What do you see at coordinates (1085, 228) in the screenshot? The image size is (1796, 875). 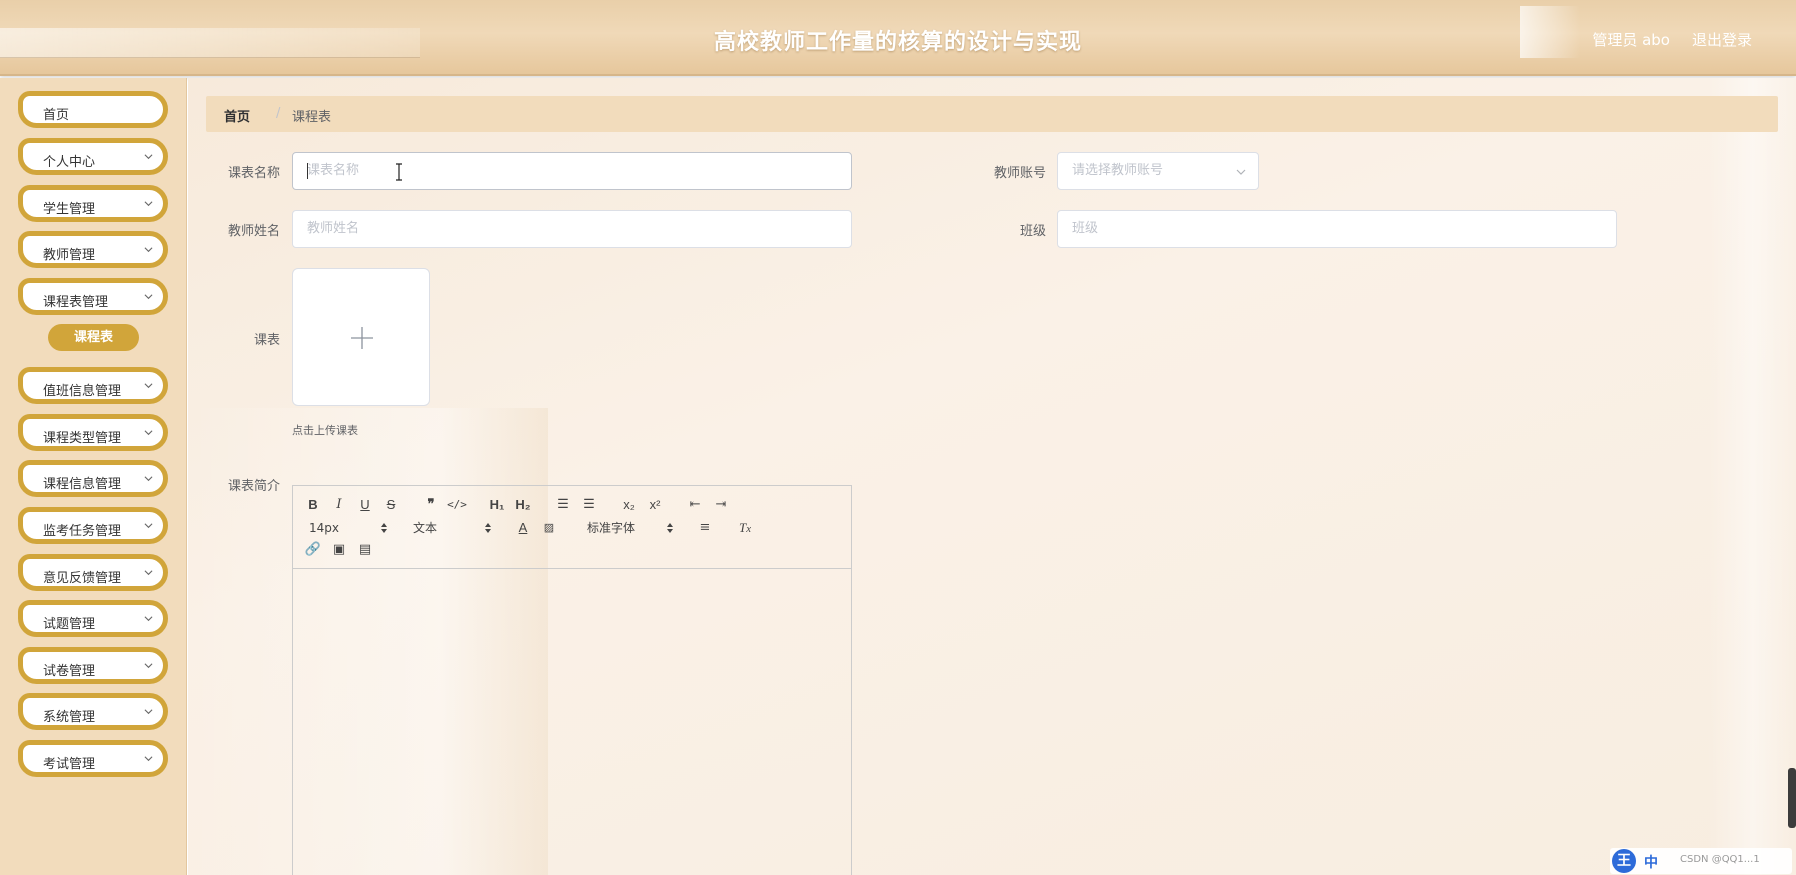 I see `class-placeholder: 班级` at bounding box center [1085, 228].